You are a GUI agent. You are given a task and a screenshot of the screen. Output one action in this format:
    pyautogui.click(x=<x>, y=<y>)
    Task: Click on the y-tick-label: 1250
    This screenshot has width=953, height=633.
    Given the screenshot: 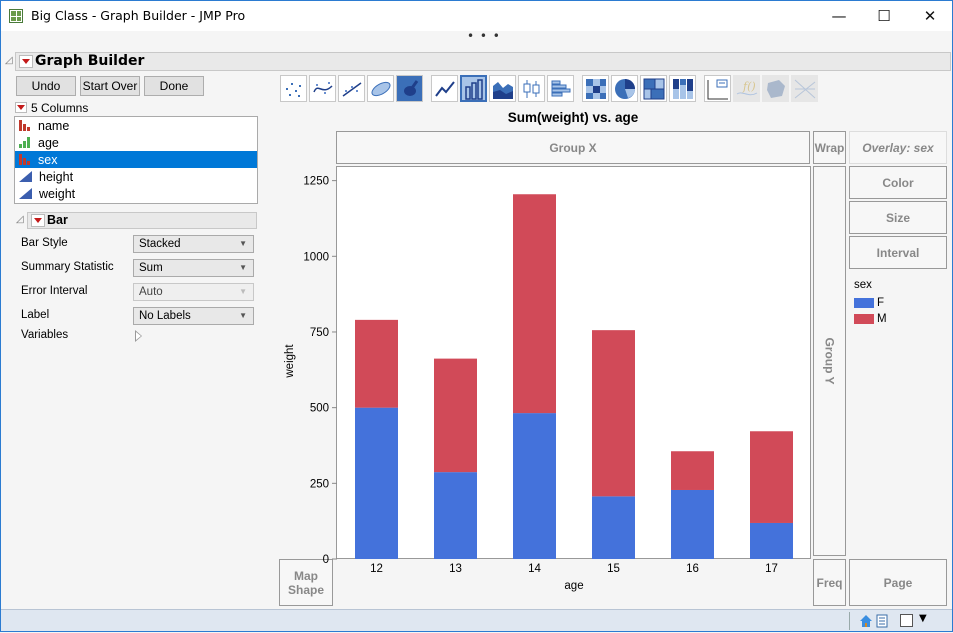 What is the action you would take?
    pyautogui.click(x=316, y=182)
    